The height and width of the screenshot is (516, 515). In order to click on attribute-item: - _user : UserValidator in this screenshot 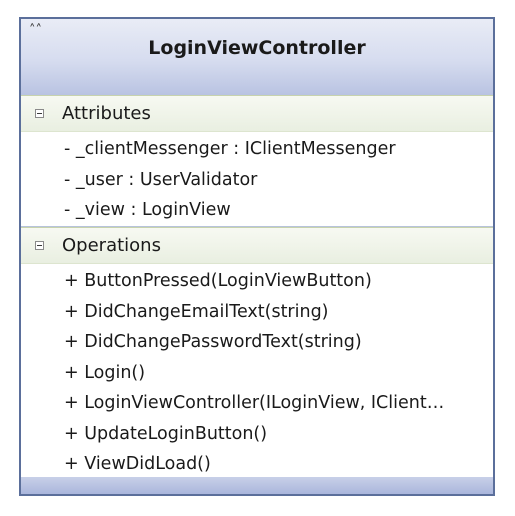, I will do `click(257, 180)`.